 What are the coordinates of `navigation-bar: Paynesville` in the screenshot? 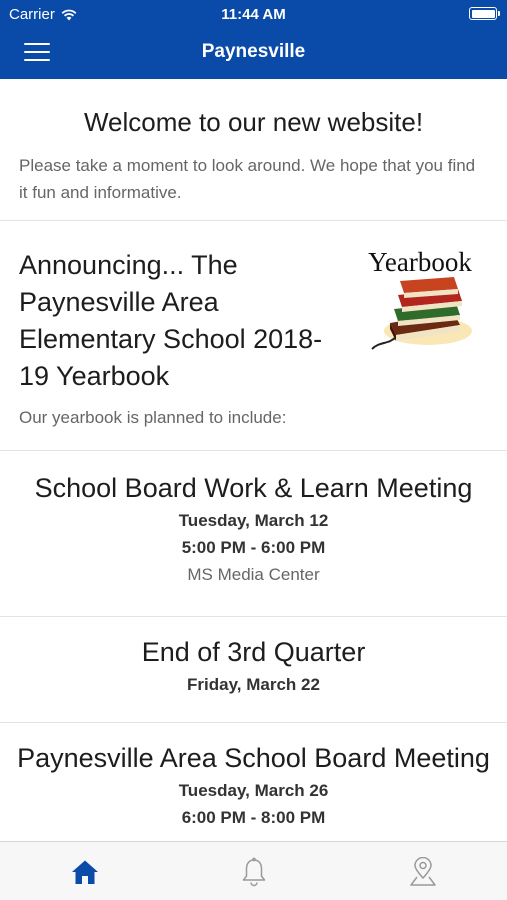 It's located at (253, 53).